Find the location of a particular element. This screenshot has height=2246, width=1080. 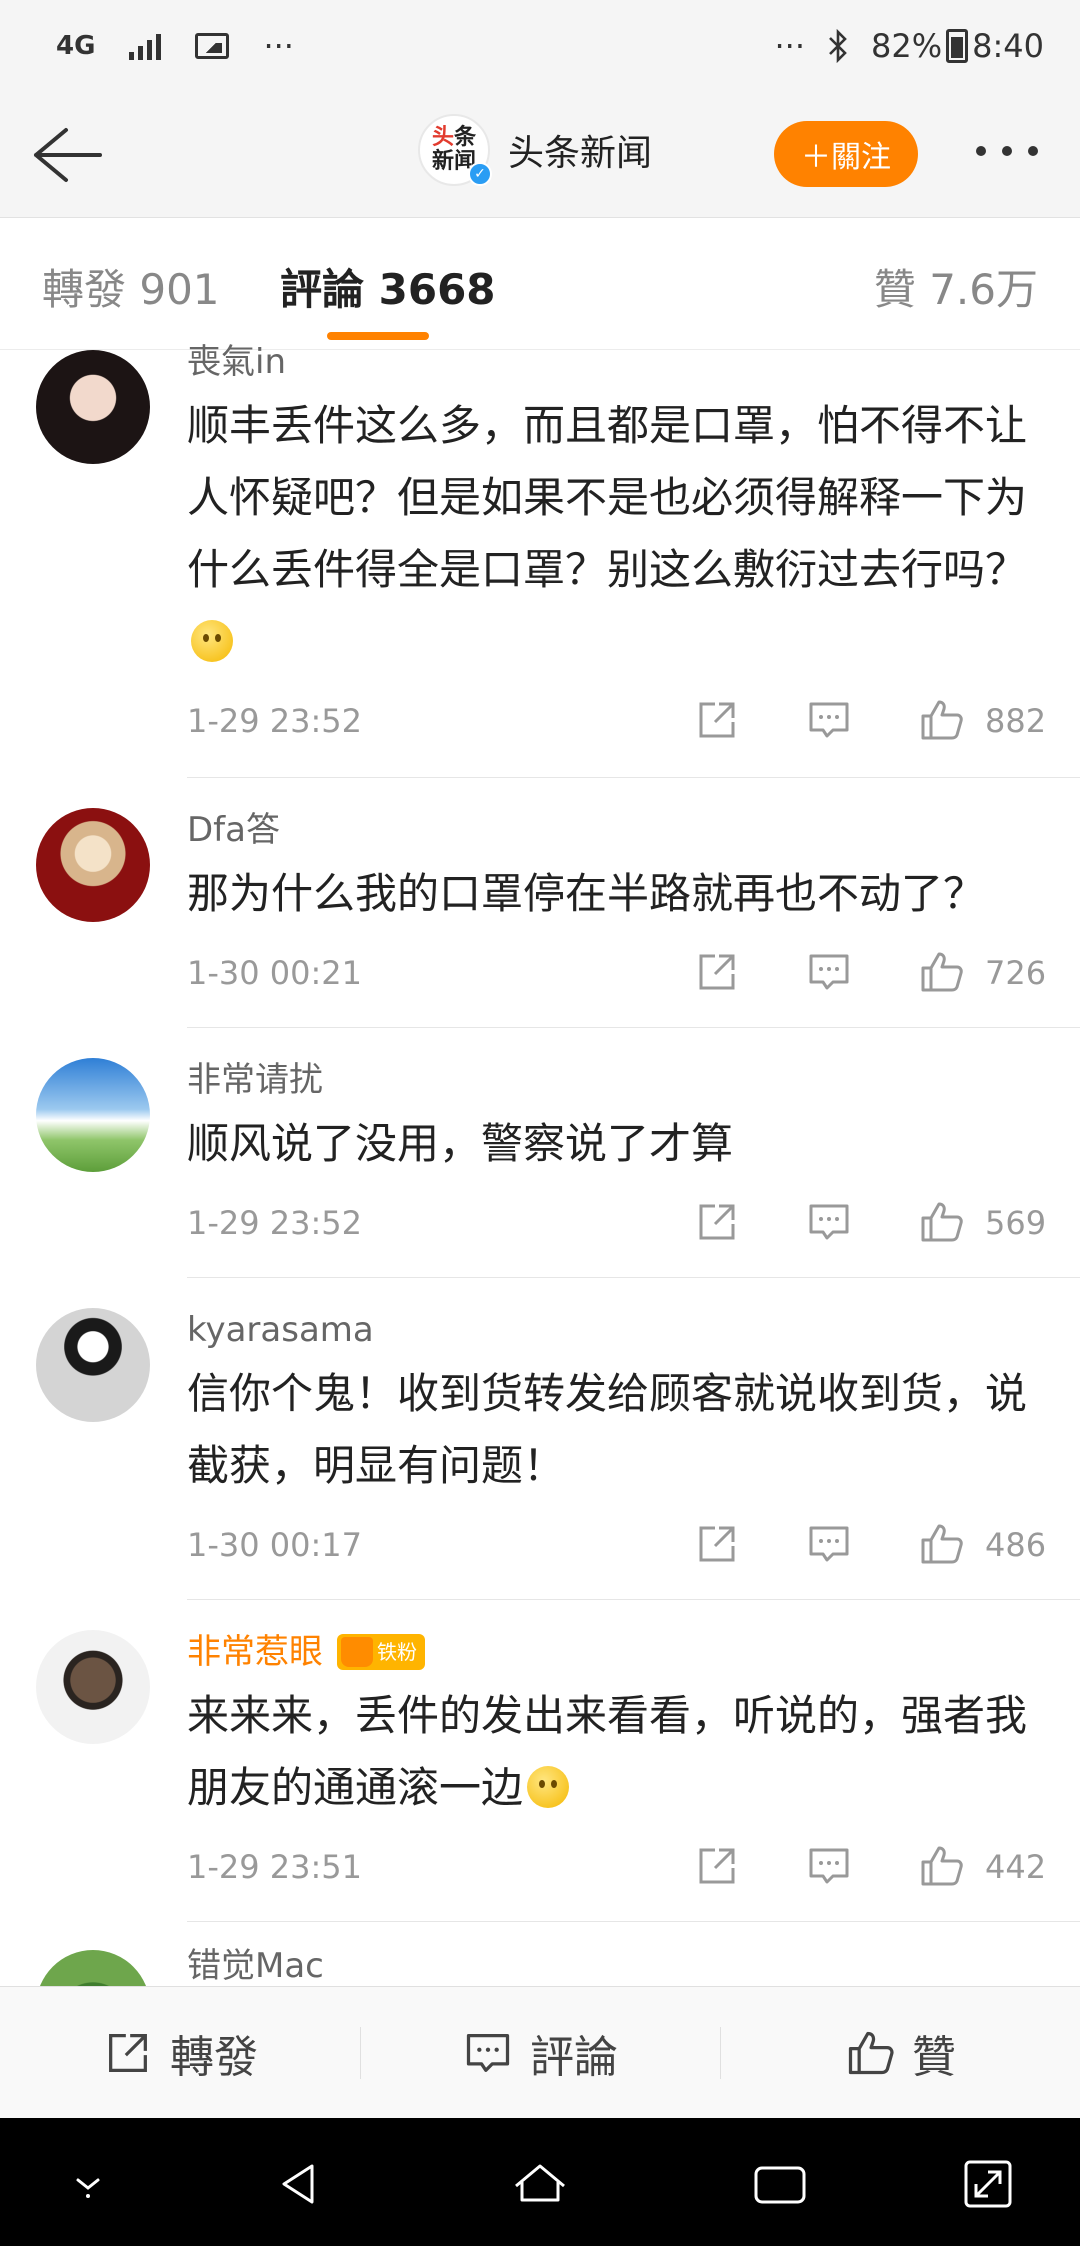

back-arrow-icon is located at coordinates (66, 155).